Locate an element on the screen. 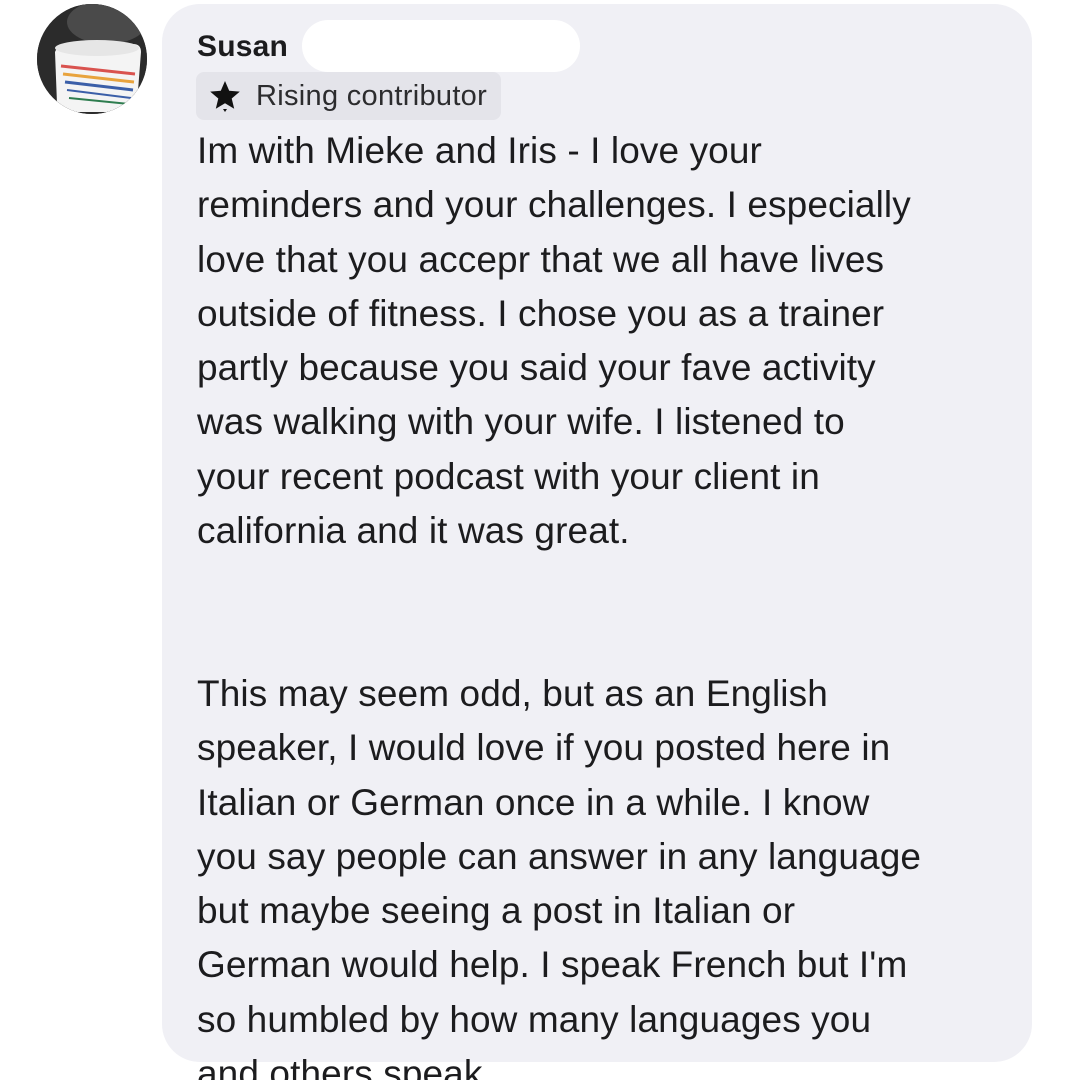 The height and width of the screenshot is (1080, 1080). badge-label: Rising contributor is located at coordinates (372, 95).